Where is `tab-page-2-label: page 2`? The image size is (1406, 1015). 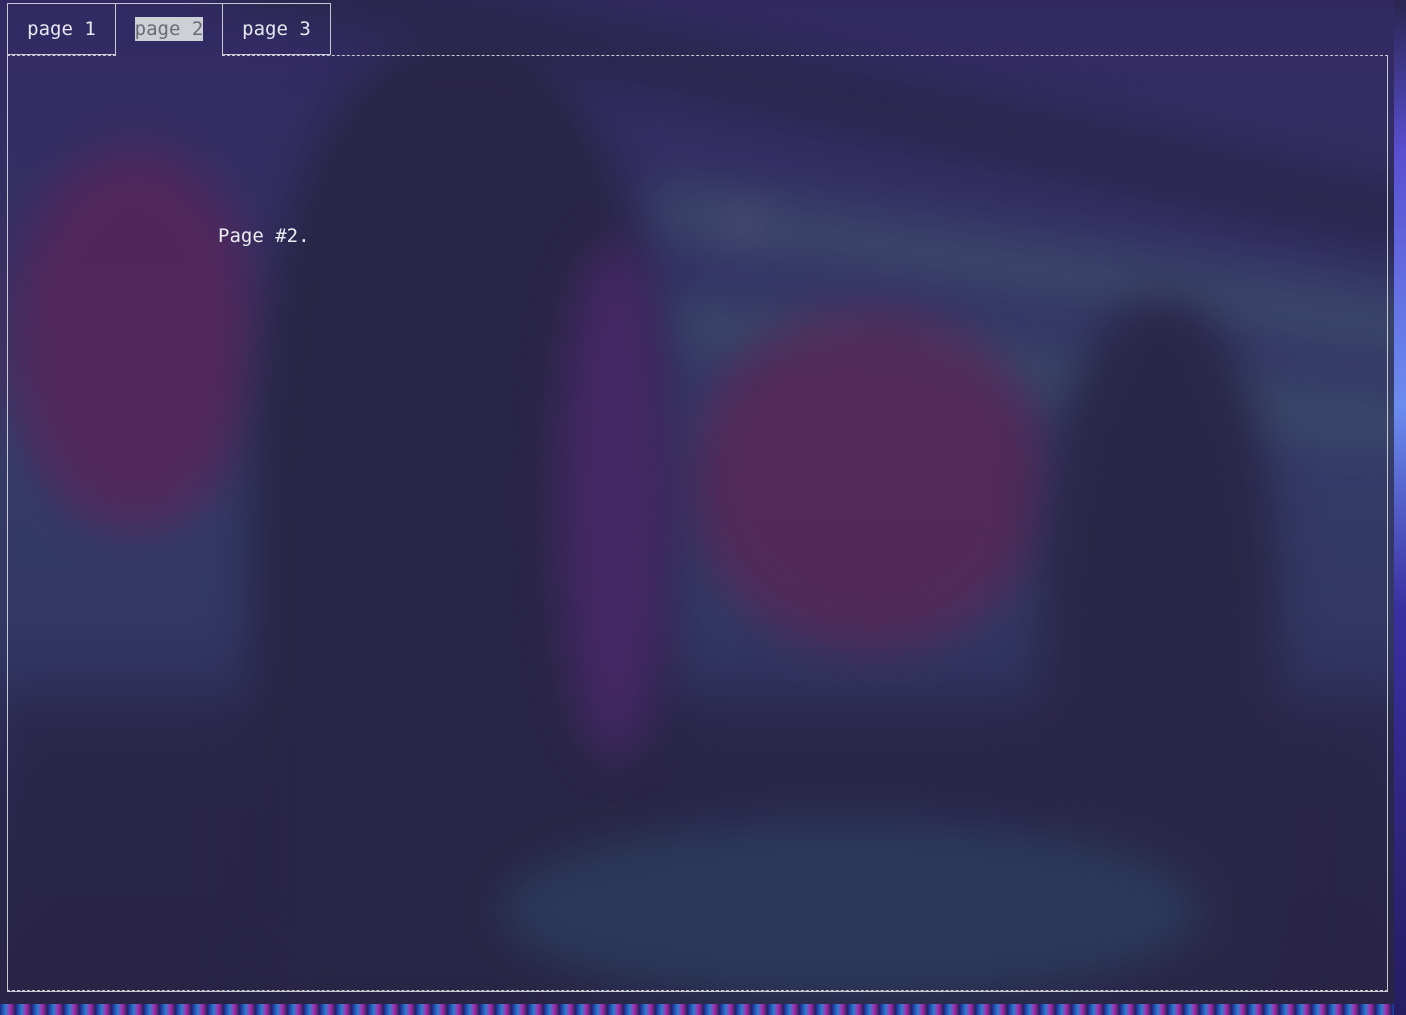
tab-page-2-label: page 2 is located at coordinates (169, 29).